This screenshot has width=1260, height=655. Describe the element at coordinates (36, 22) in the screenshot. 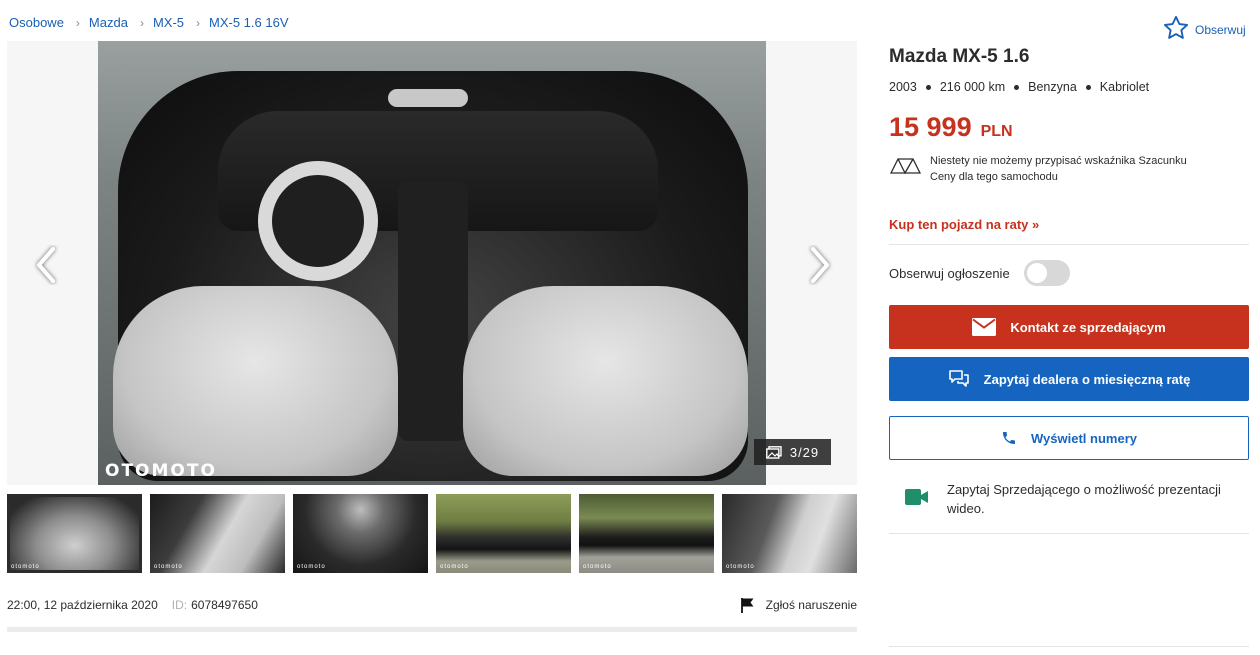

I see `breadcrumb-item-osobowe: Osobowe` at that location.